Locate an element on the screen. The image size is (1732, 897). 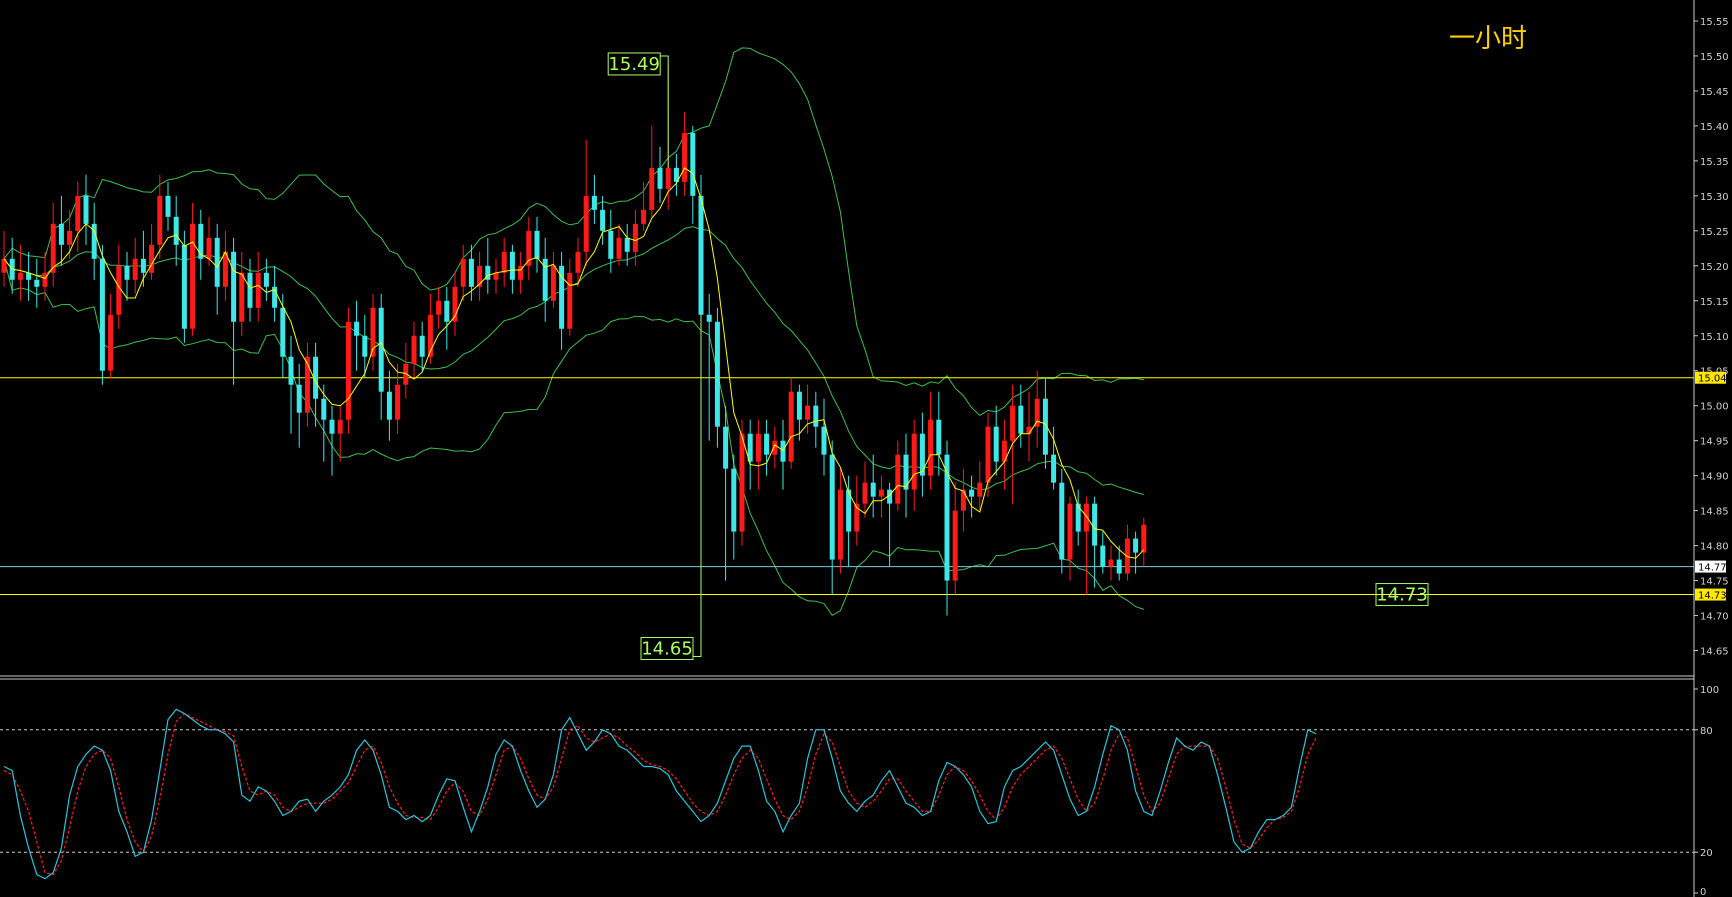
price-tick-label: 15.45 is located at coordinates (1714, 92).